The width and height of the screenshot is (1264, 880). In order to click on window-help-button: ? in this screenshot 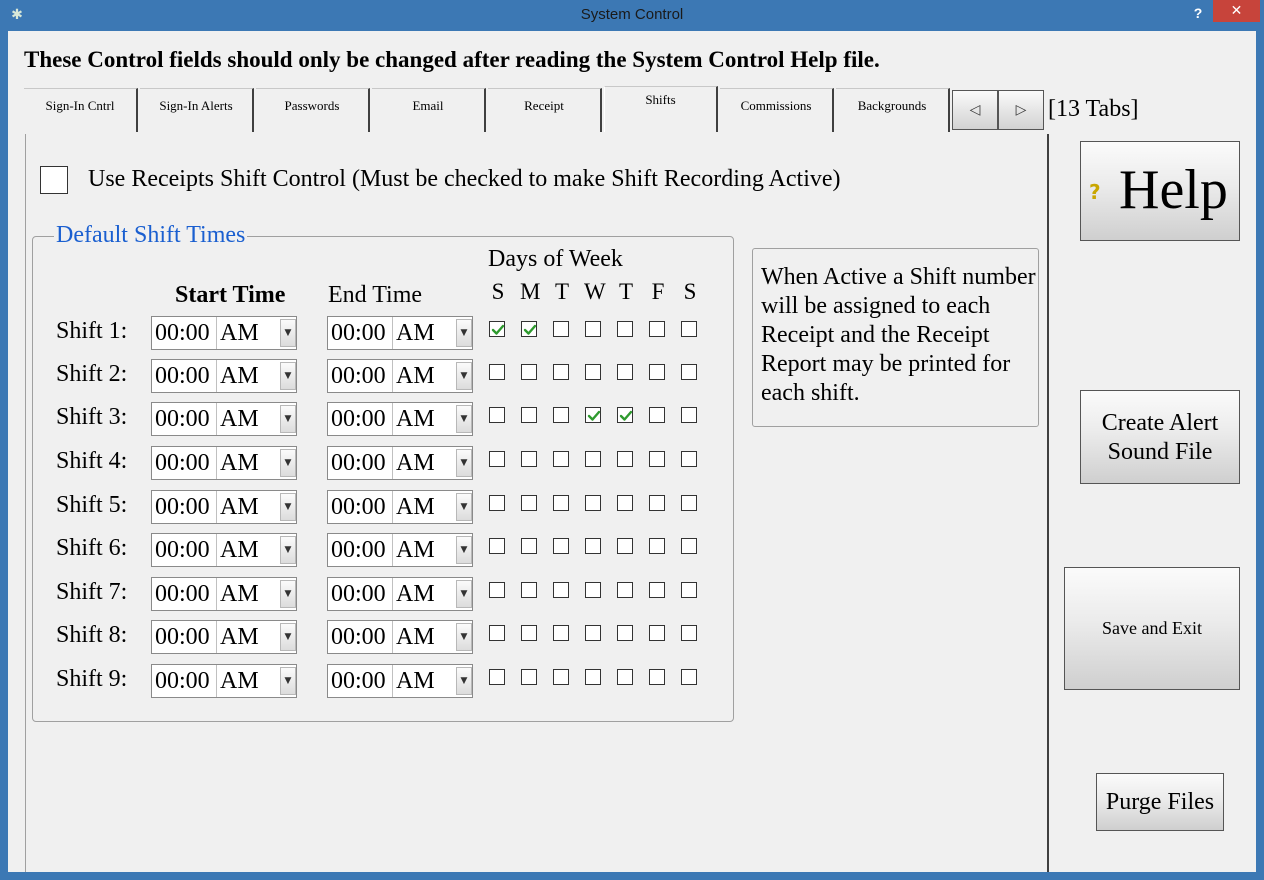, I will do `click(1198, 13)`.